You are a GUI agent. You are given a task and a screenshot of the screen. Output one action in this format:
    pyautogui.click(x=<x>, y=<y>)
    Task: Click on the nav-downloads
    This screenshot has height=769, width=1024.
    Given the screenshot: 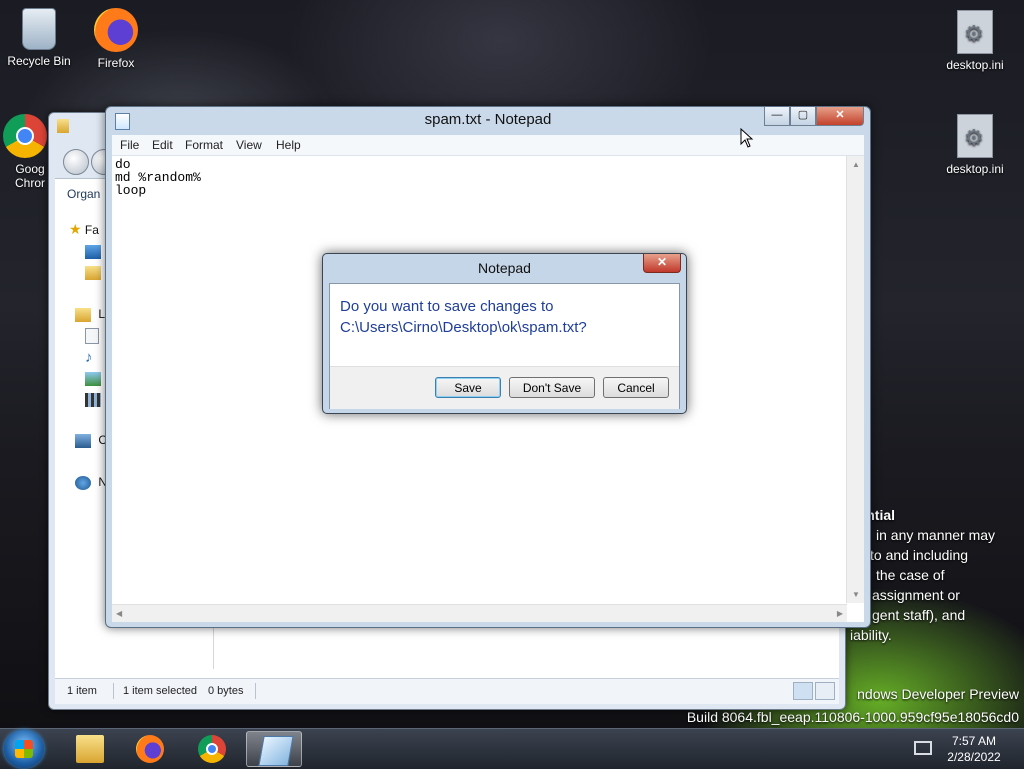 What is the action you would take?
    pyautogui.click(x=95, y=272)
    